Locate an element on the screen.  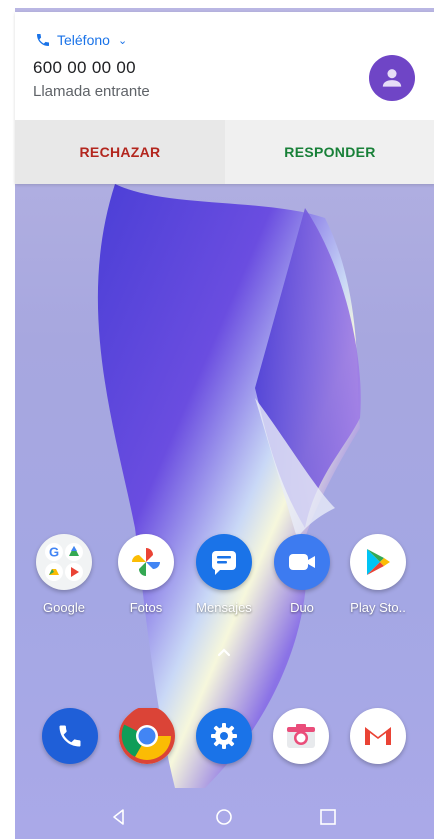
notification-header: Teléfono ⌄ is located at coordinates (81, 40).